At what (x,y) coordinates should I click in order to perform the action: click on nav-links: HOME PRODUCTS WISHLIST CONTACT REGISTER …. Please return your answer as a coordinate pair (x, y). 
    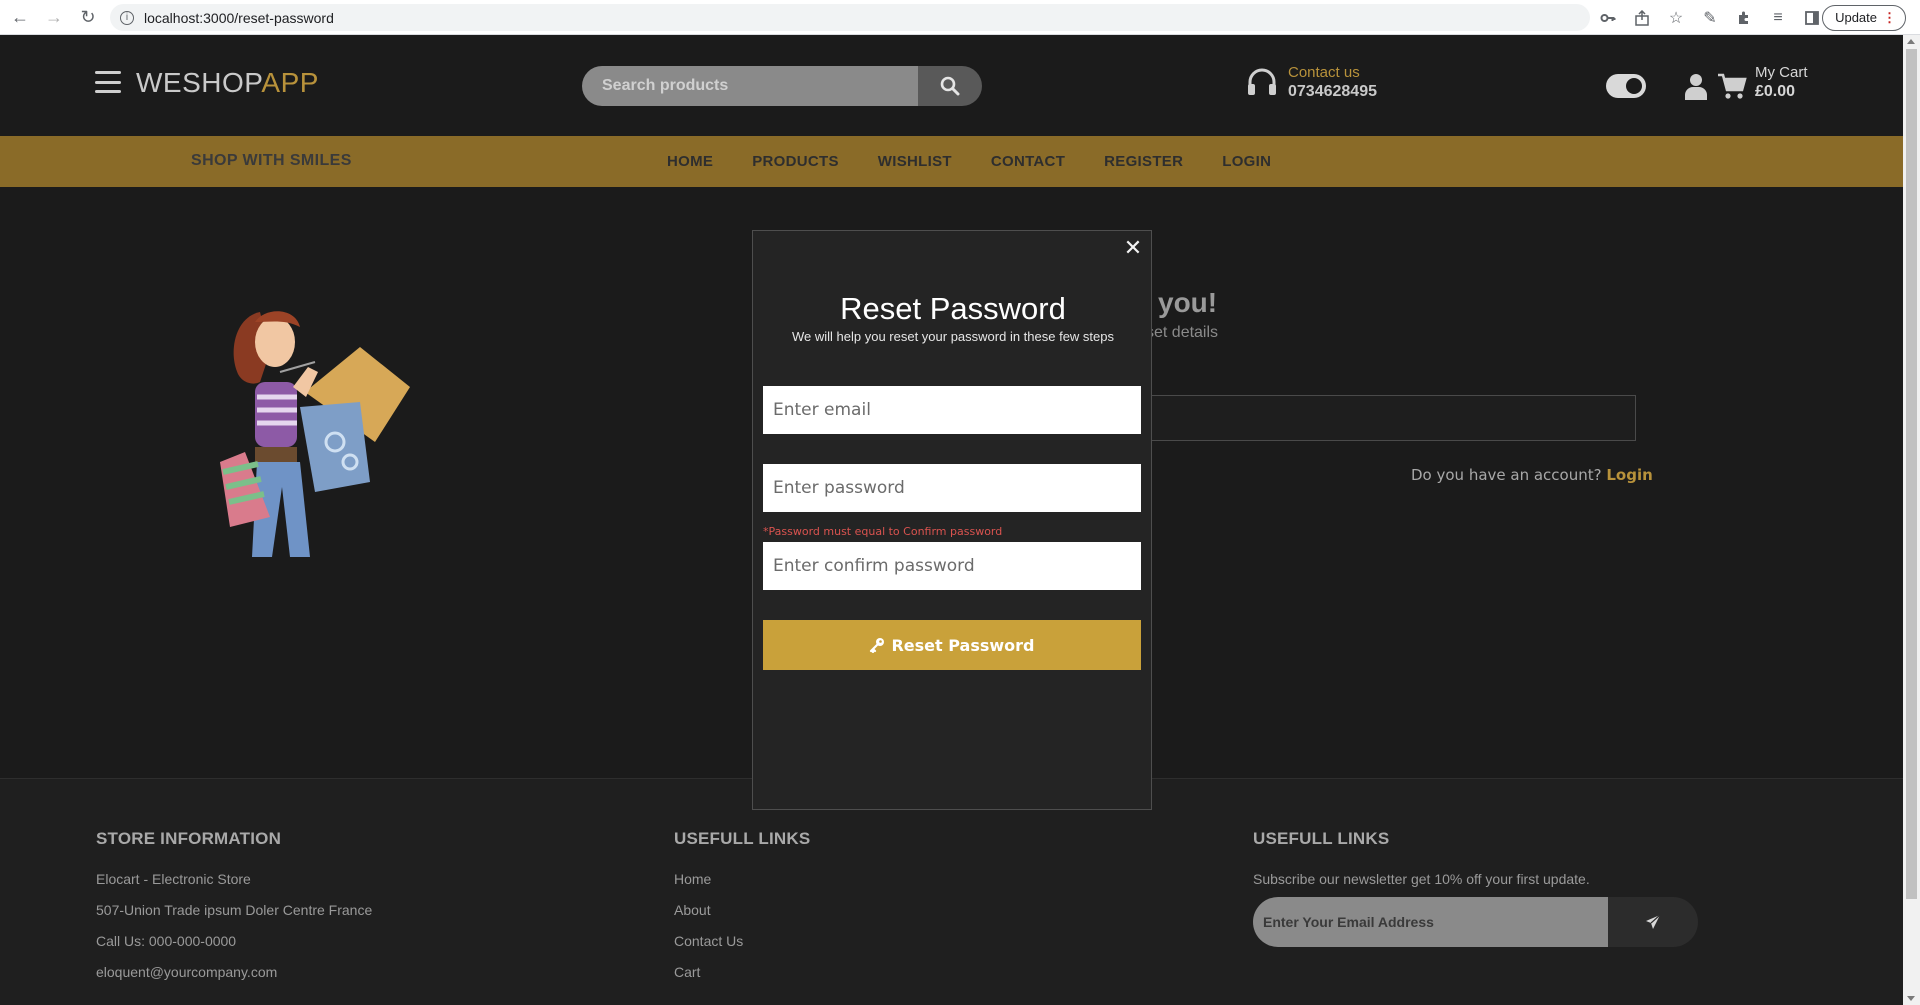
    Looking at the image, I should click on (988, 161).